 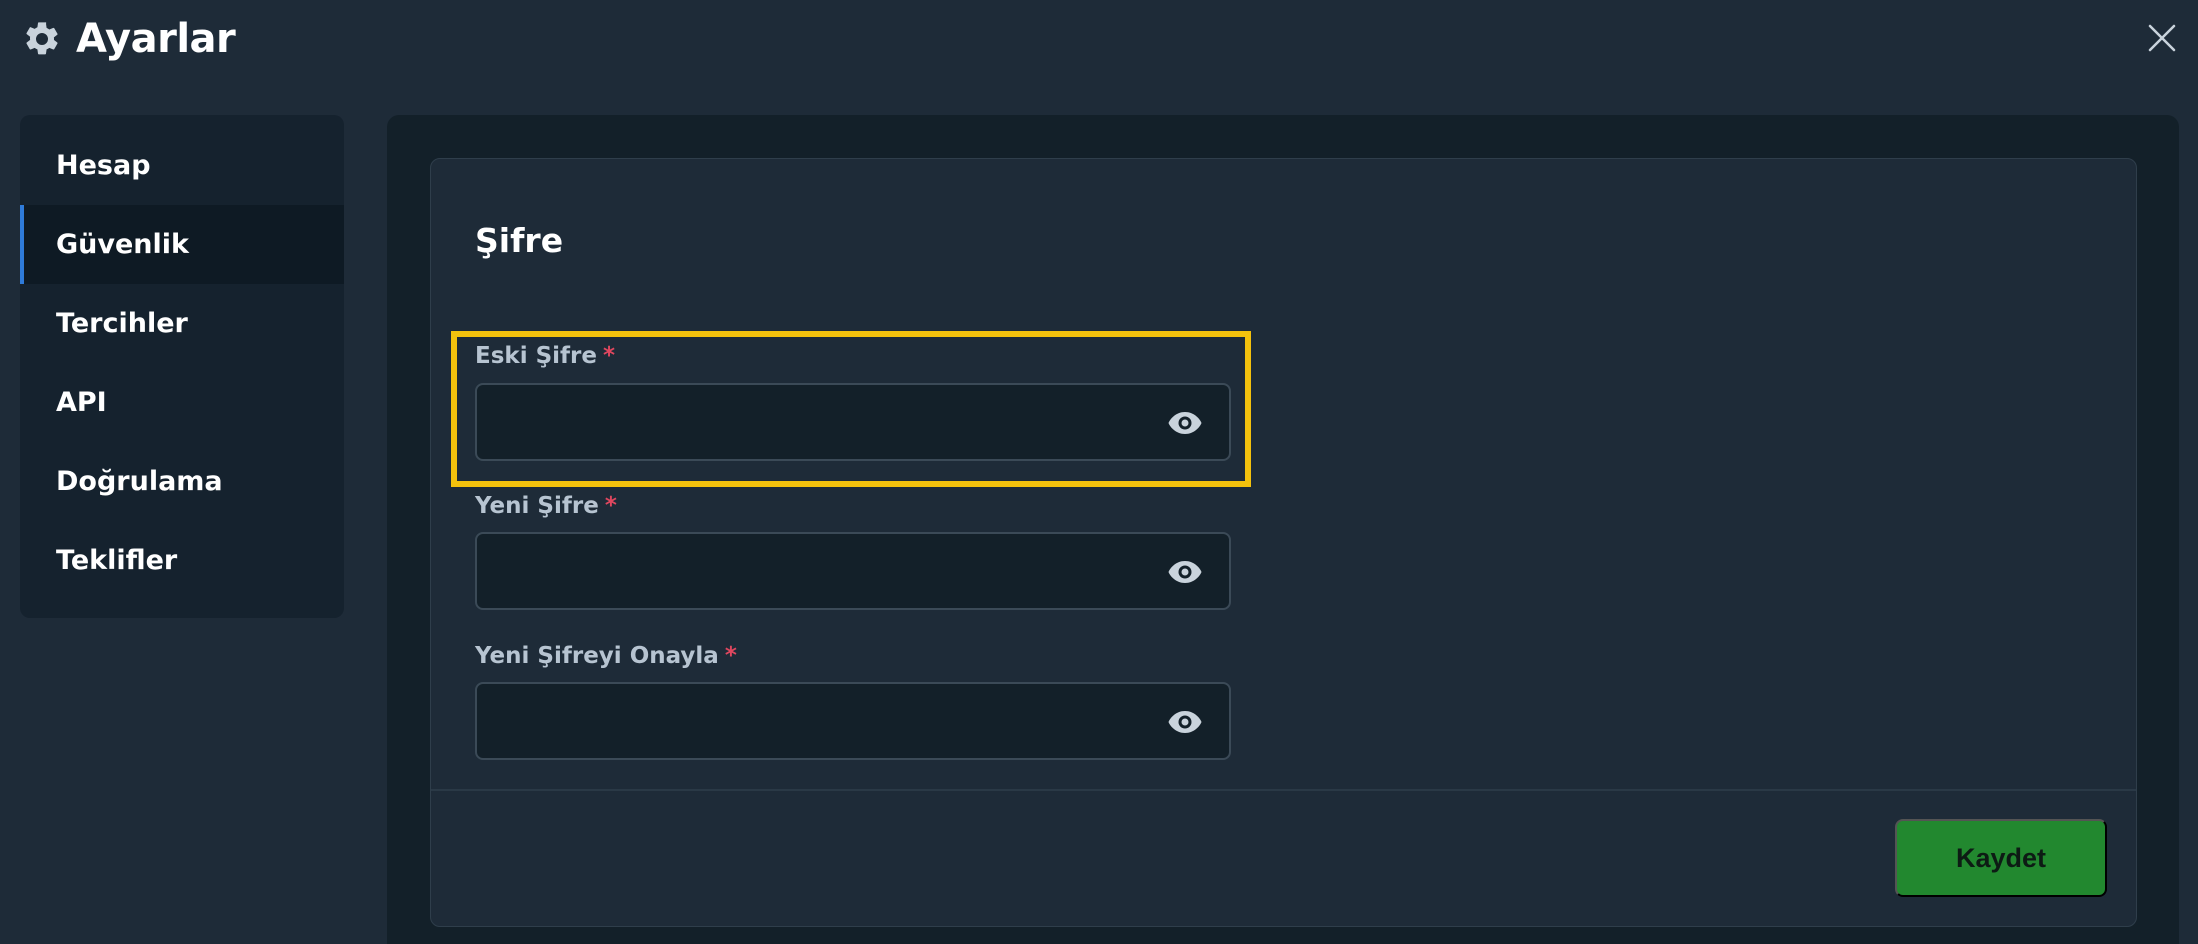 What do you see at coordinates (853, 422) in the screenshot?
I see `old-password-input` at bounding box center [853, 422].